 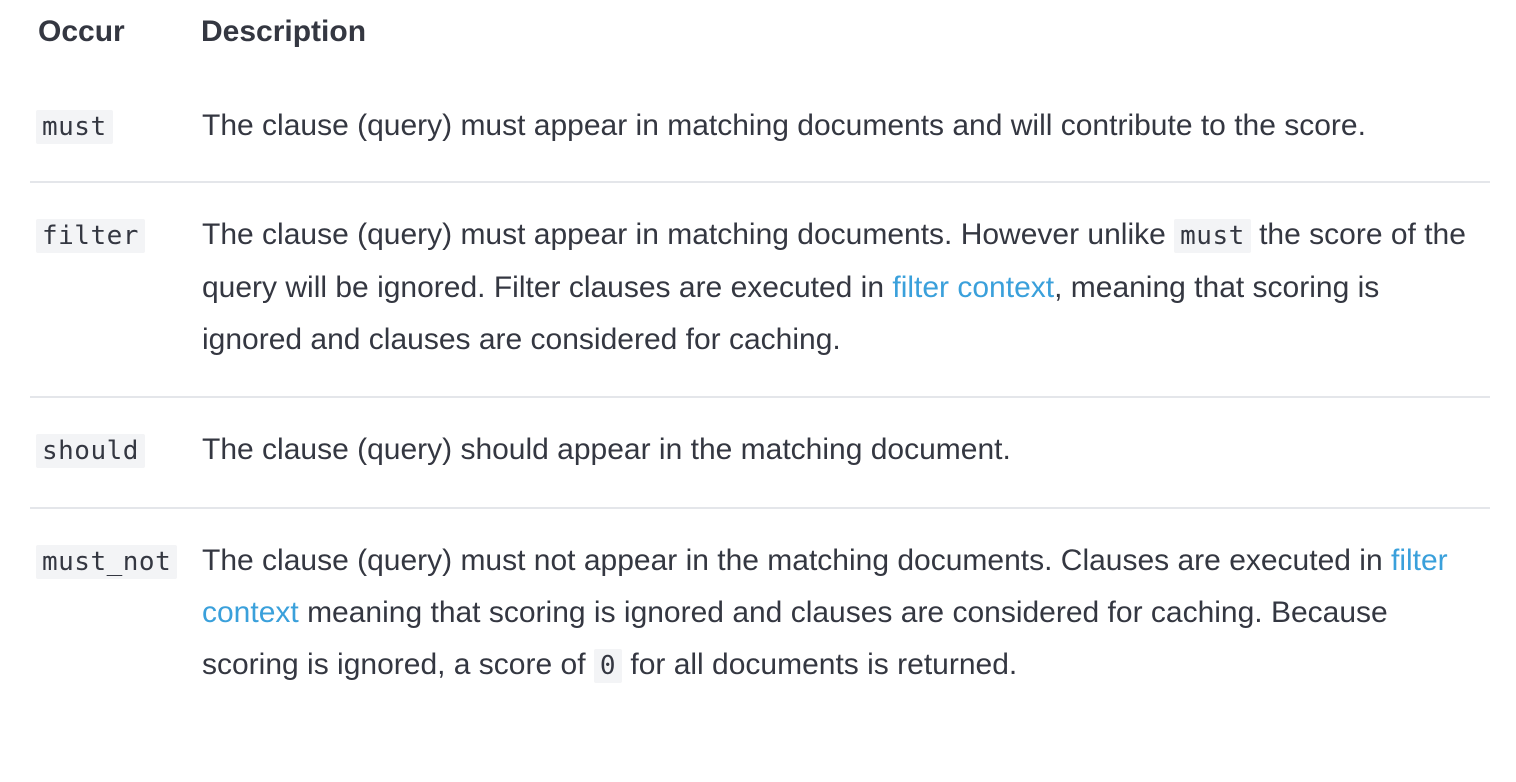 What do you see at coordinates (973, 287) in the screenshot?
I see `filter-context-link: filter context` at bounding box center [973, 287].